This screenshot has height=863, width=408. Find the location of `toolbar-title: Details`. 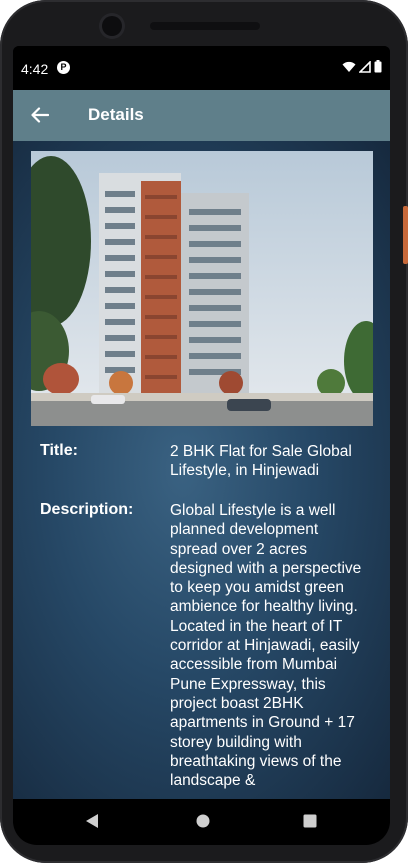

toolbar-title: Details is located at coordinates (116, 114).